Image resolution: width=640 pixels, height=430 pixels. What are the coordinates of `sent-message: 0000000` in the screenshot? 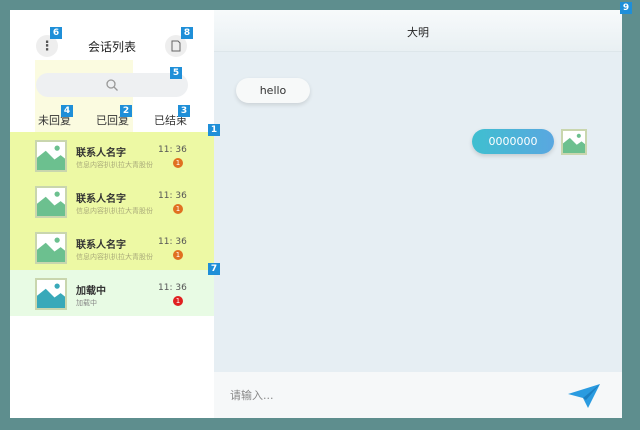 It's located at (513, 141).